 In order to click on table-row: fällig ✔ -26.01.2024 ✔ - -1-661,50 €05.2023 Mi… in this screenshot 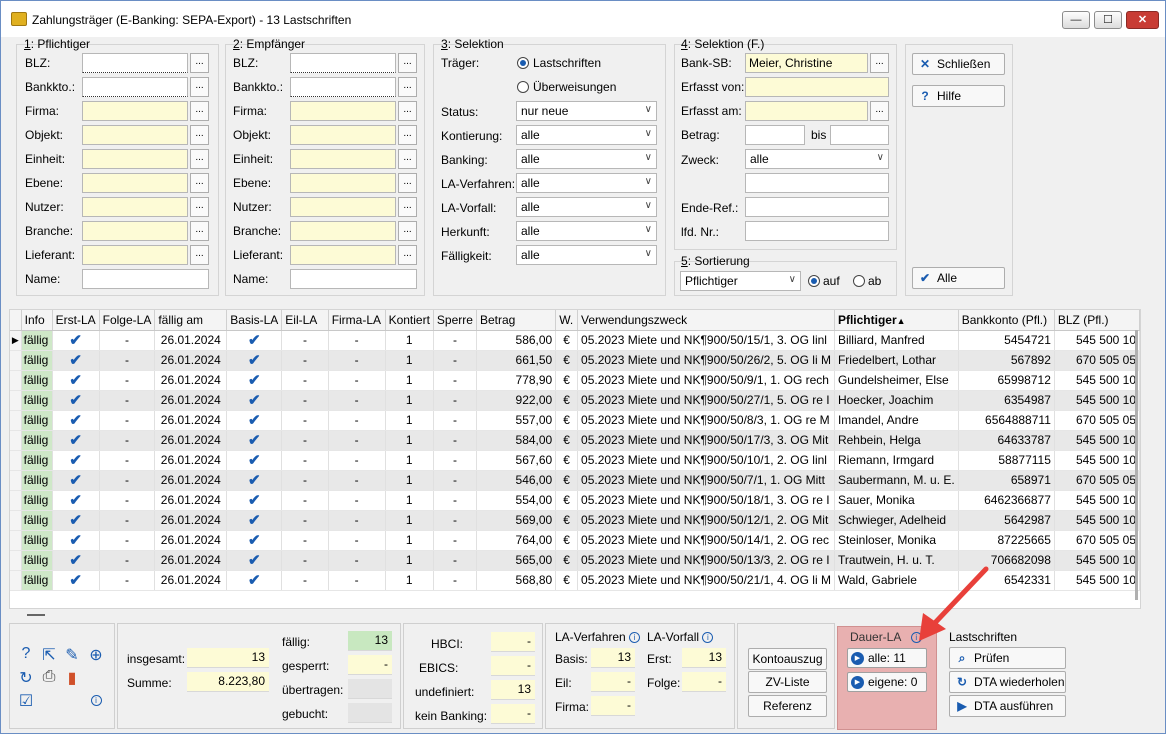, I will do `click(575, 360)`.